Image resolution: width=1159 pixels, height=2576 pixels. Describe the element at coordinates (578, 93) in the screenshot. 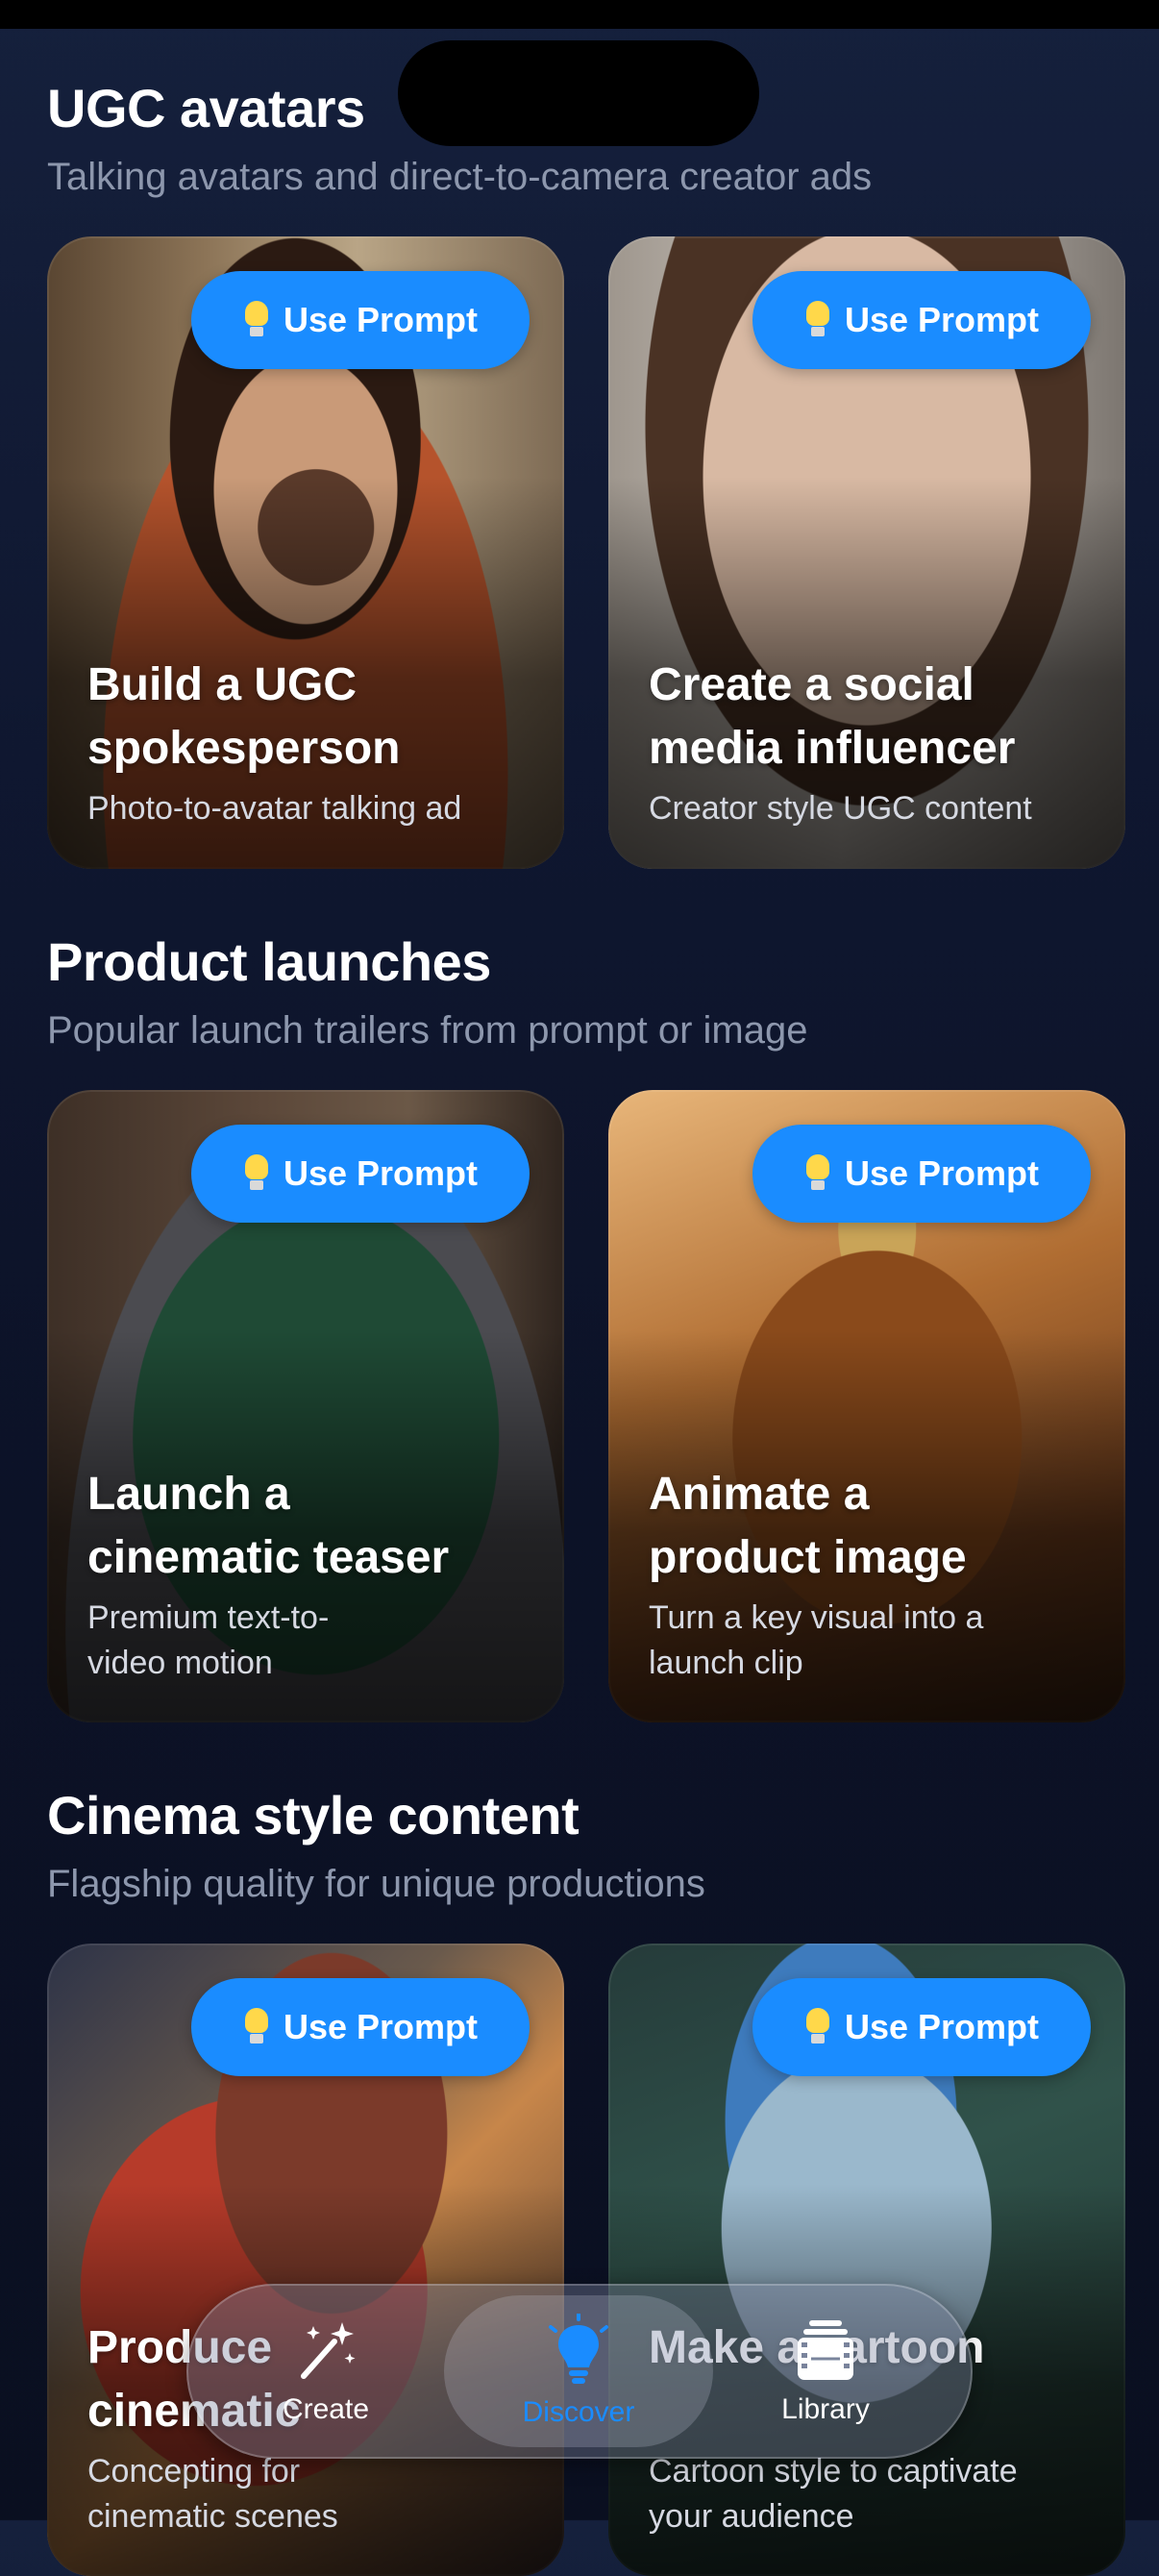

I see `dynamic-island` at that location.